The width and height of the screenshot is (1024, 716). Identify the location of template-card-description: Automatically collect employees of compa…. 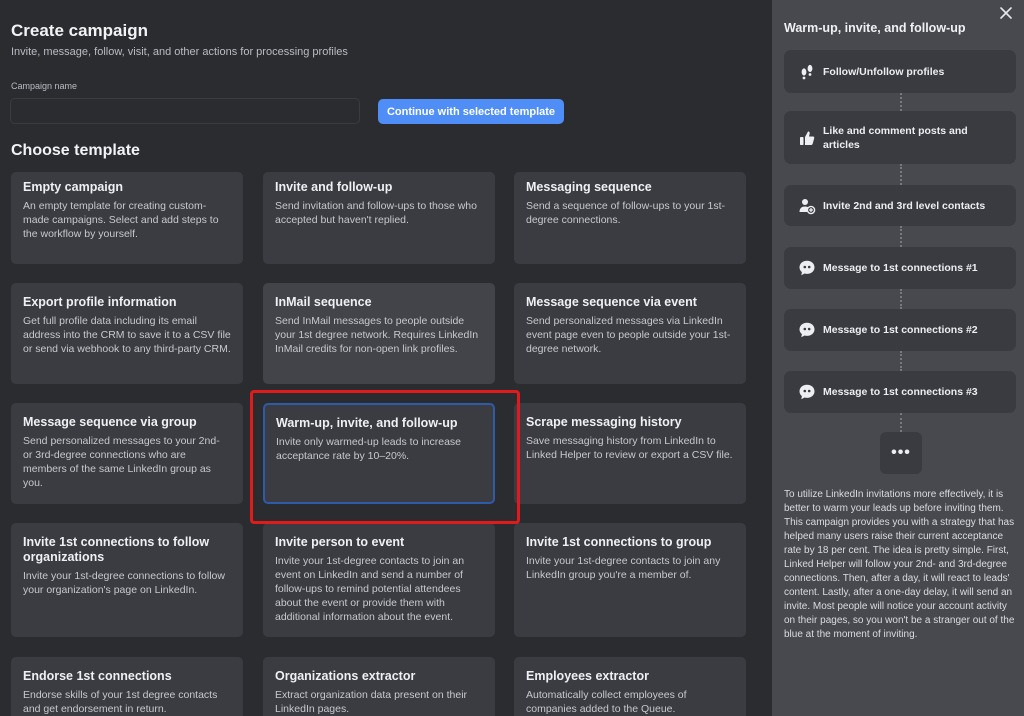
(606, 702).